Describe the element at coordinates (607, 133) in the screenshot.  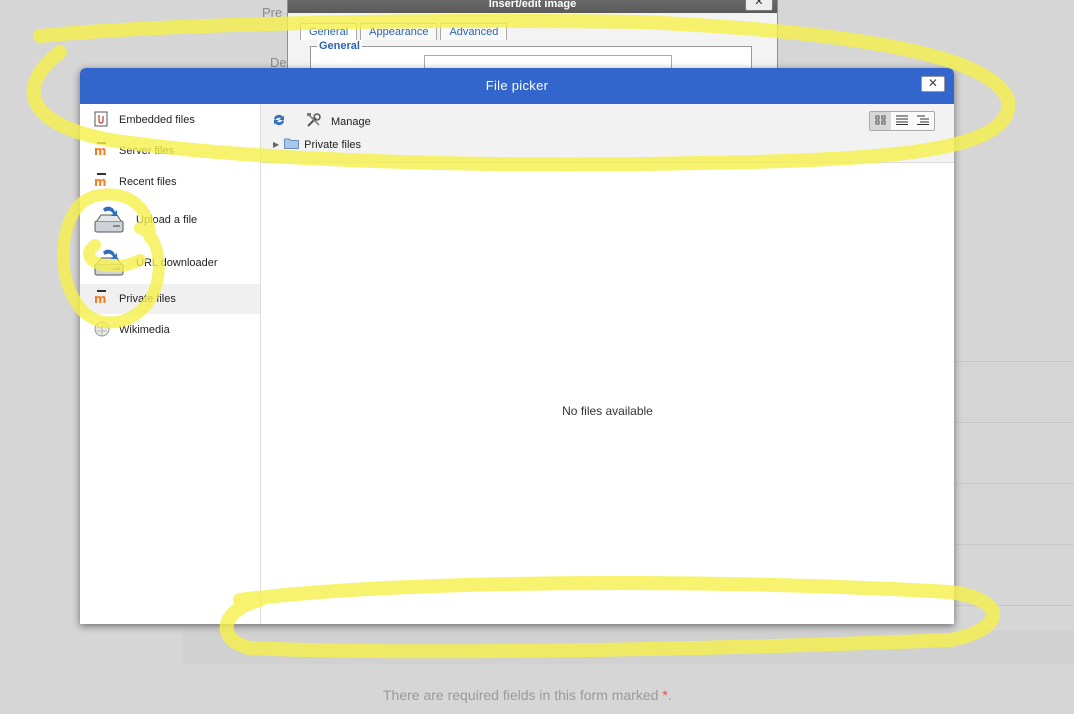
I see `file-picker-toolbar: Manage ▶ Private files` at that location.